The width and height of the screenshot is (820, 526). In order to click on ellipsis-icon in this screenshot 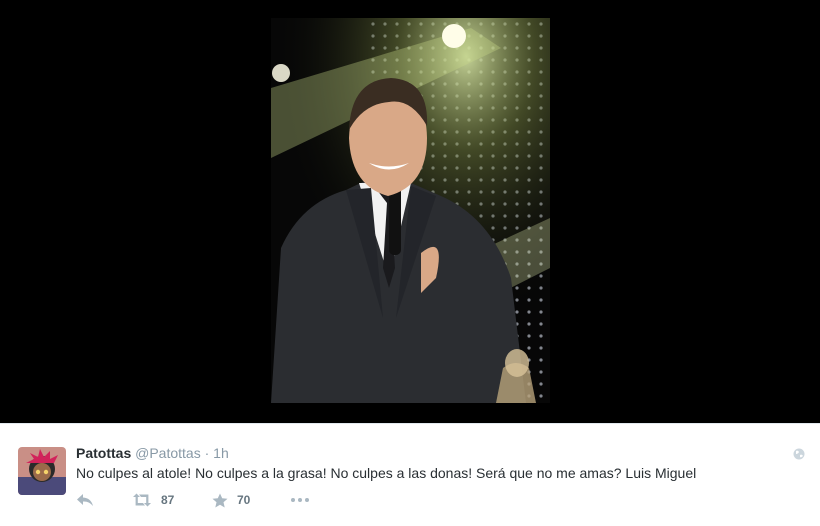, I will do `click(300, 500)`.